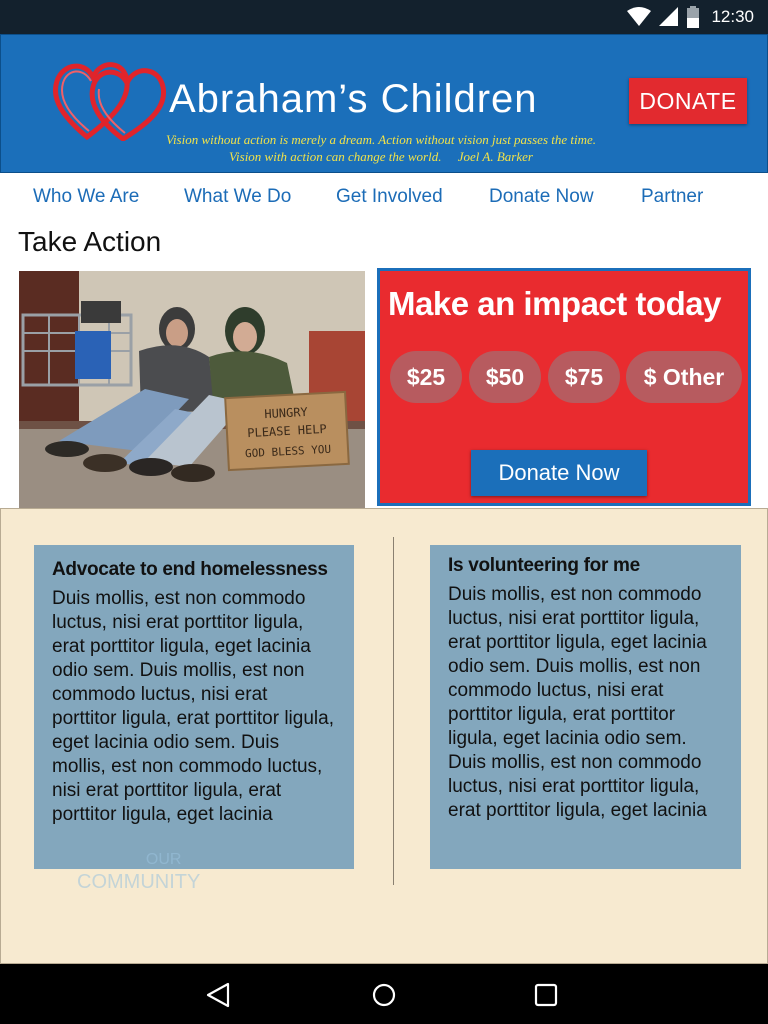 This screenshot has height=1024, width=768. Describe the element at coordinates (559, 473) in the screenshot. I see `donate-now-button: Donate Now` at that location.